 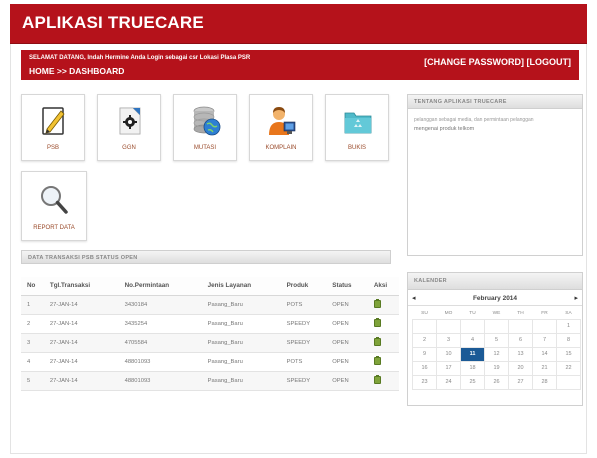 What do you see at coordinates (424, 368) in the screenshot?
I see `calendar-day: 16` at bounding box center [424, 368].